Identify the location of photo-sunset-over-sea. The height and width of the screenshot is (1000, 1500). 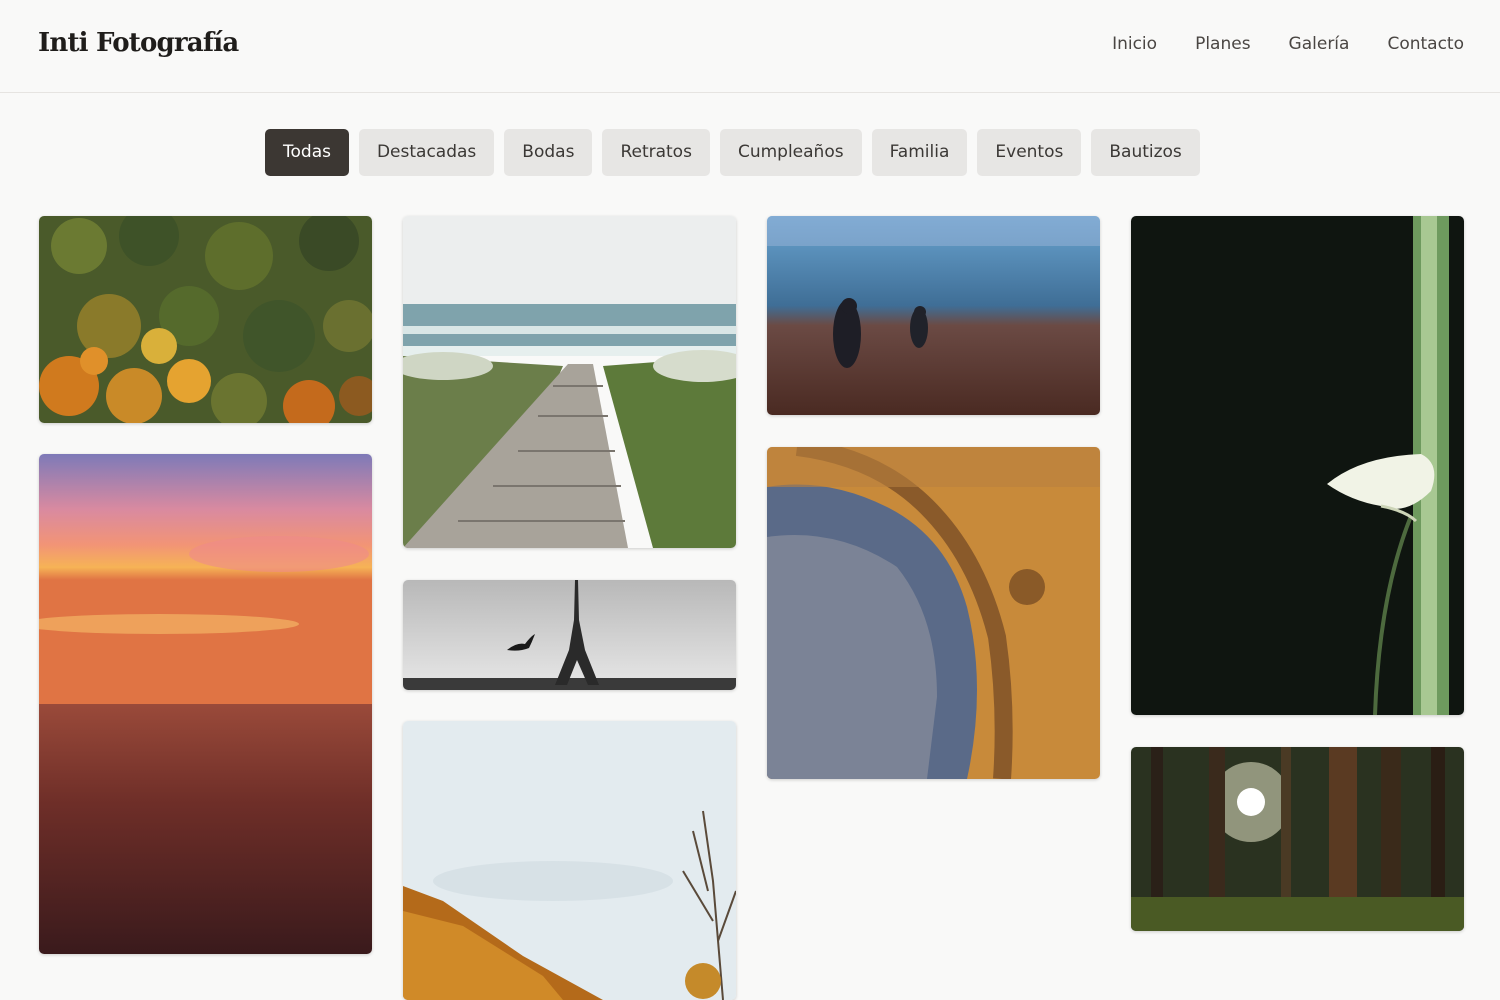
(205, 704).